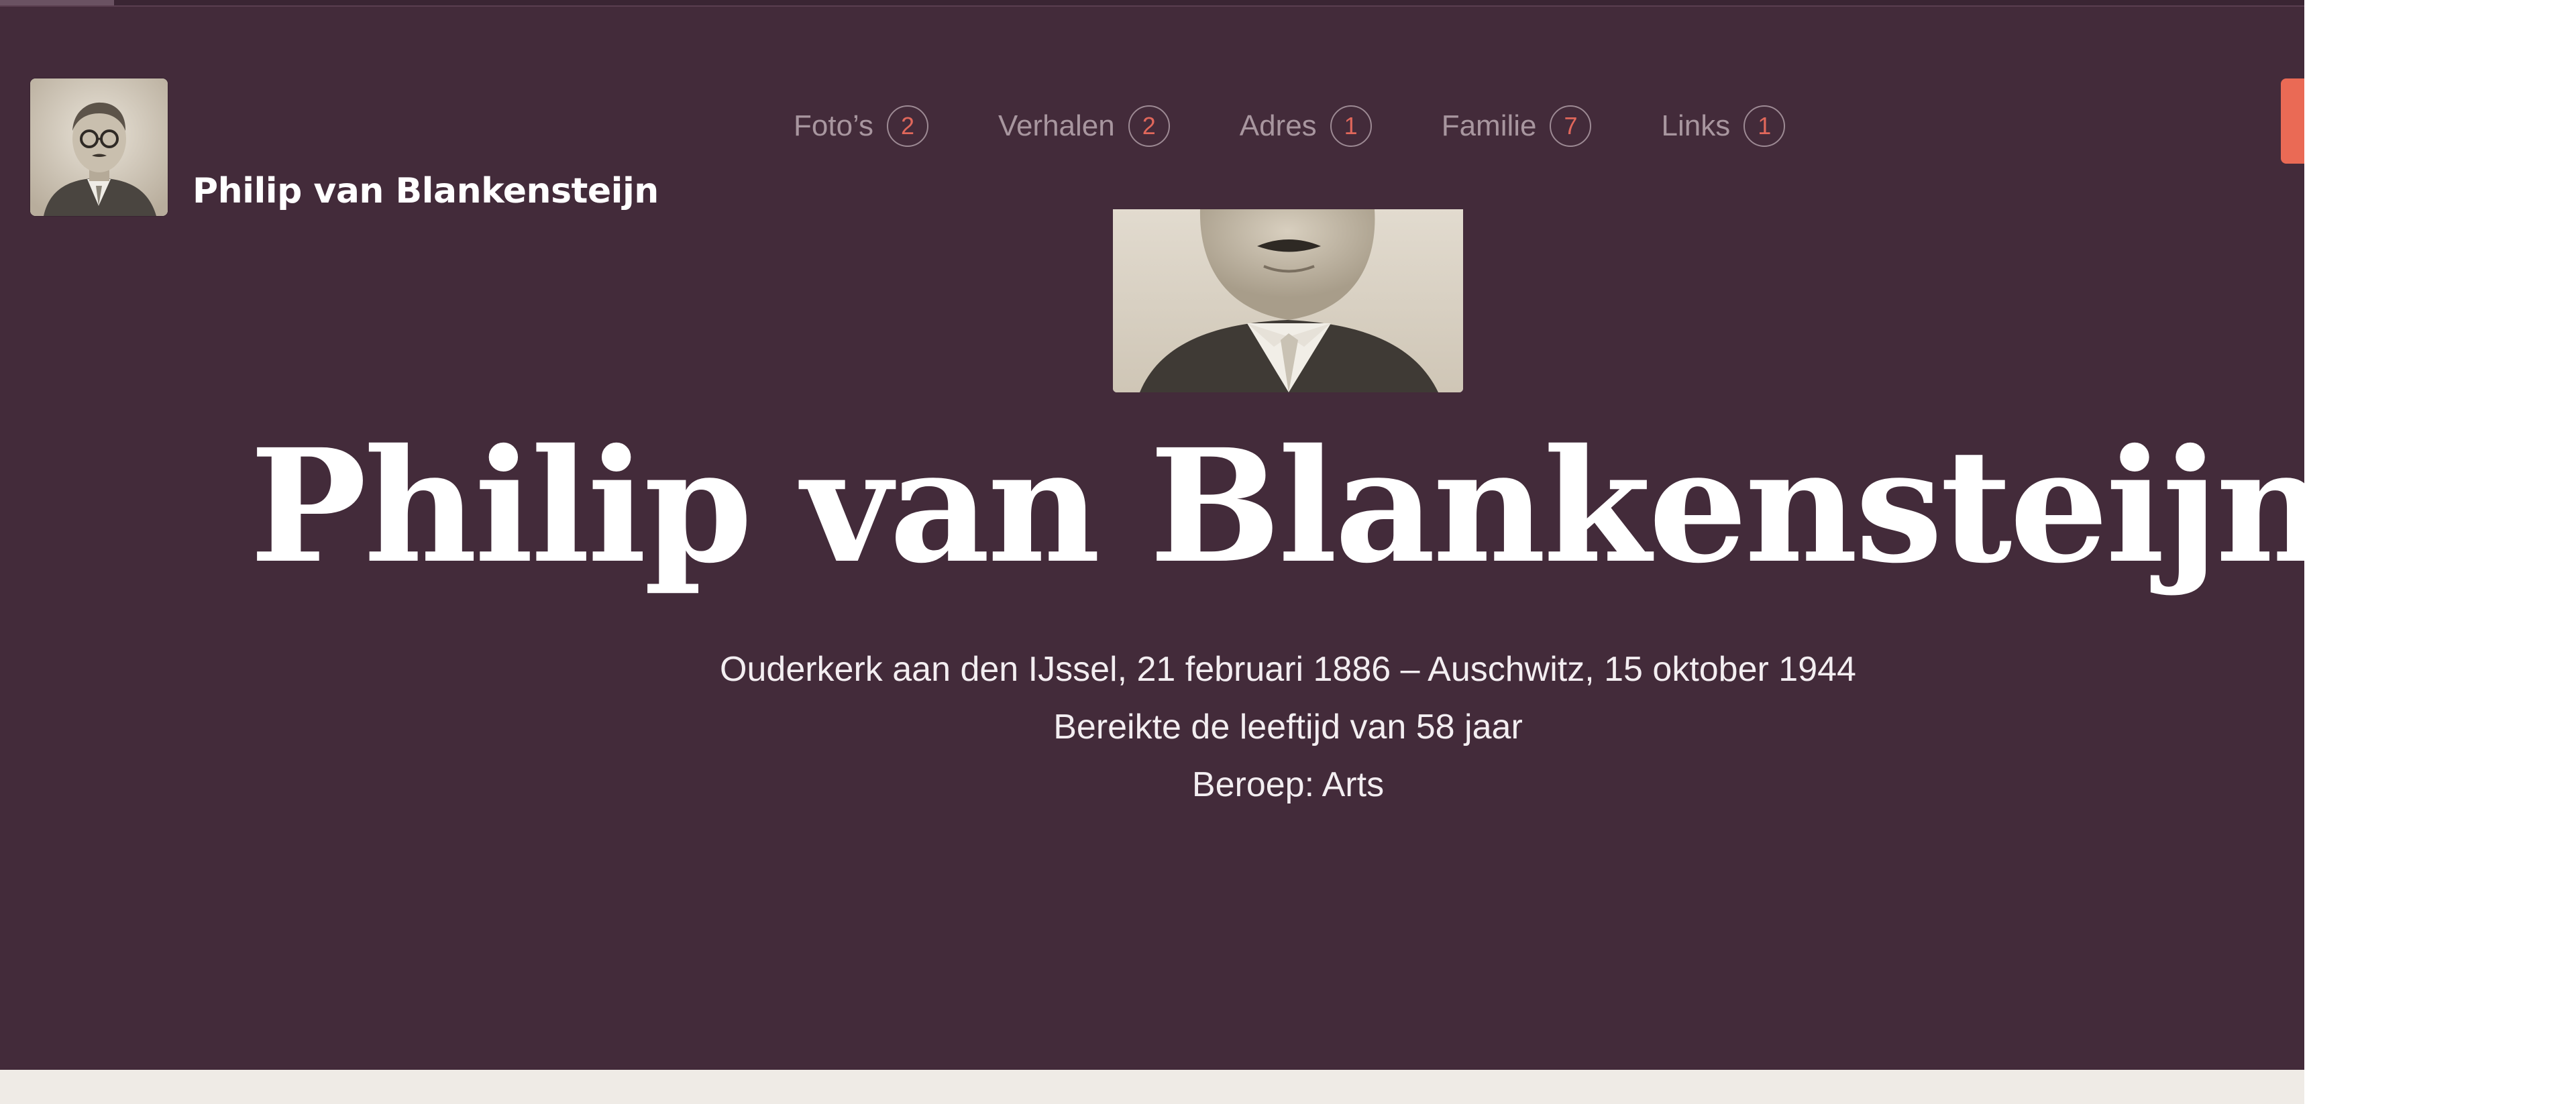  Describe the element at coordinates (426, 191) in the screenshot. I see `site-name: Philip van Blankensteijn` at that location.